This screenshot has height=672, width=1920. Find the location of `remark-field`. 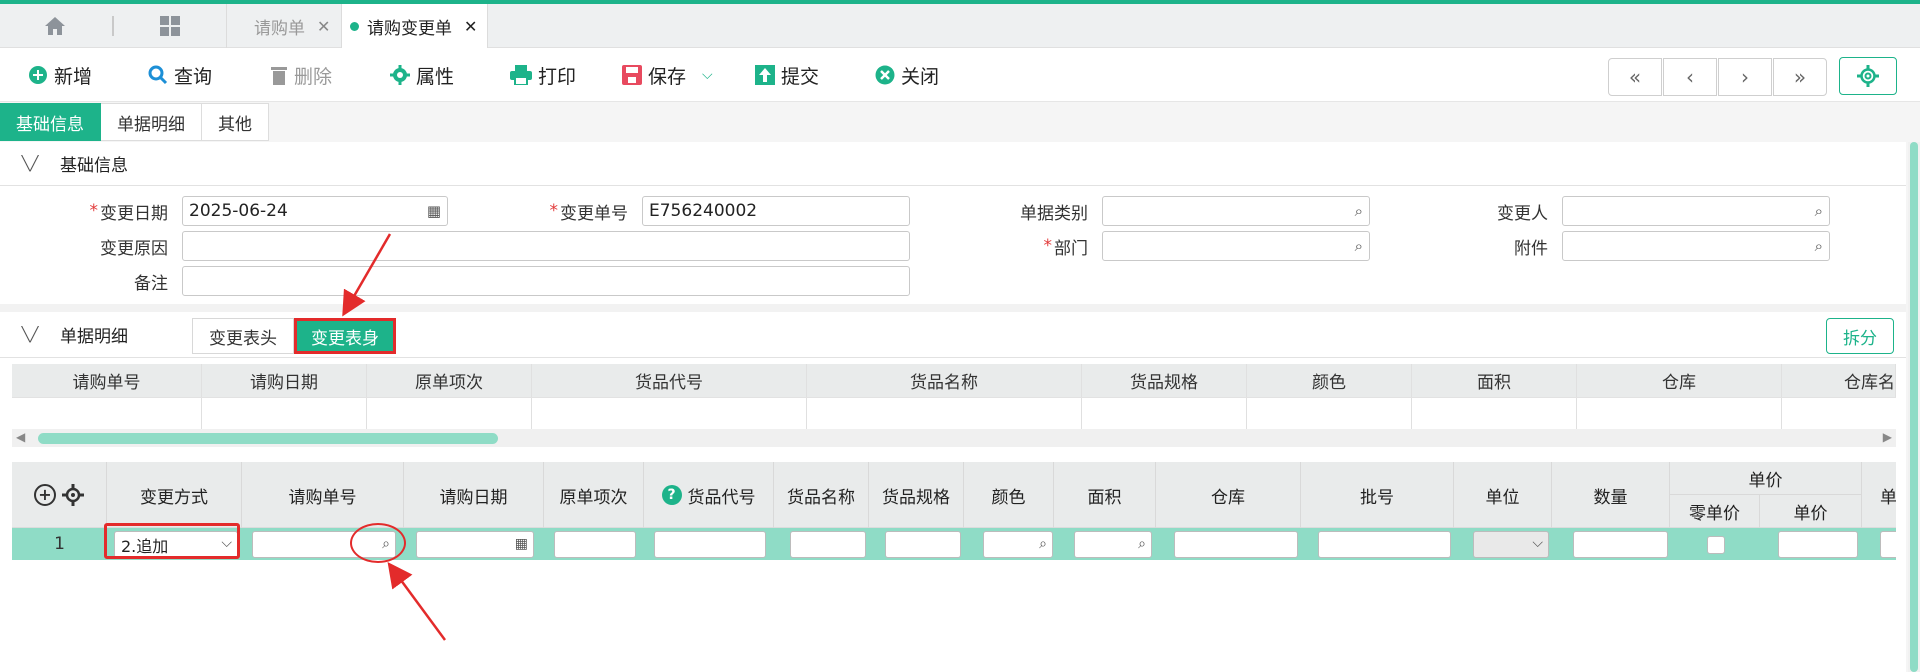

remark-field is located at coordinates (546, 281).